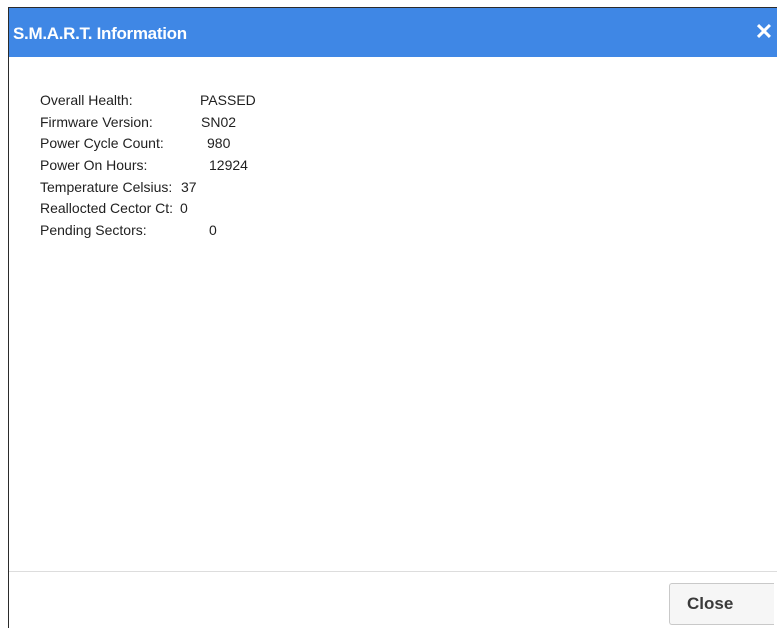  I want to click on dialog-footer: Close, so click(393, 599).